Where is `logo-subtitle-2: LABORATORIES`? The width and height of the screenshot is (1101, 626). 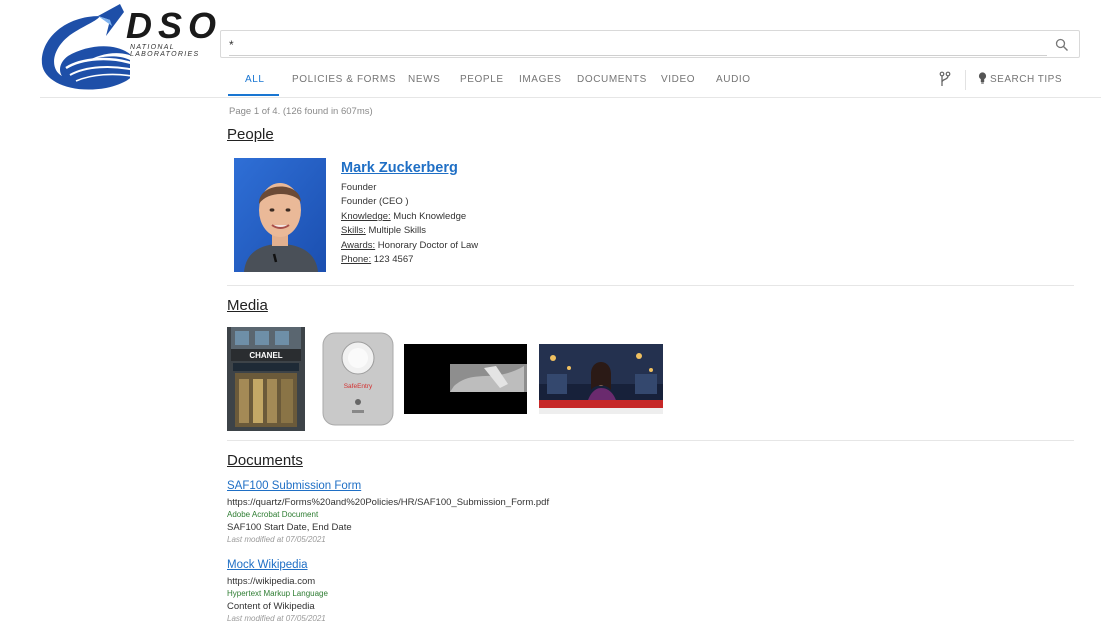 logo-subtitle-2: LABORATORIES is located at coordinates (165, 54).